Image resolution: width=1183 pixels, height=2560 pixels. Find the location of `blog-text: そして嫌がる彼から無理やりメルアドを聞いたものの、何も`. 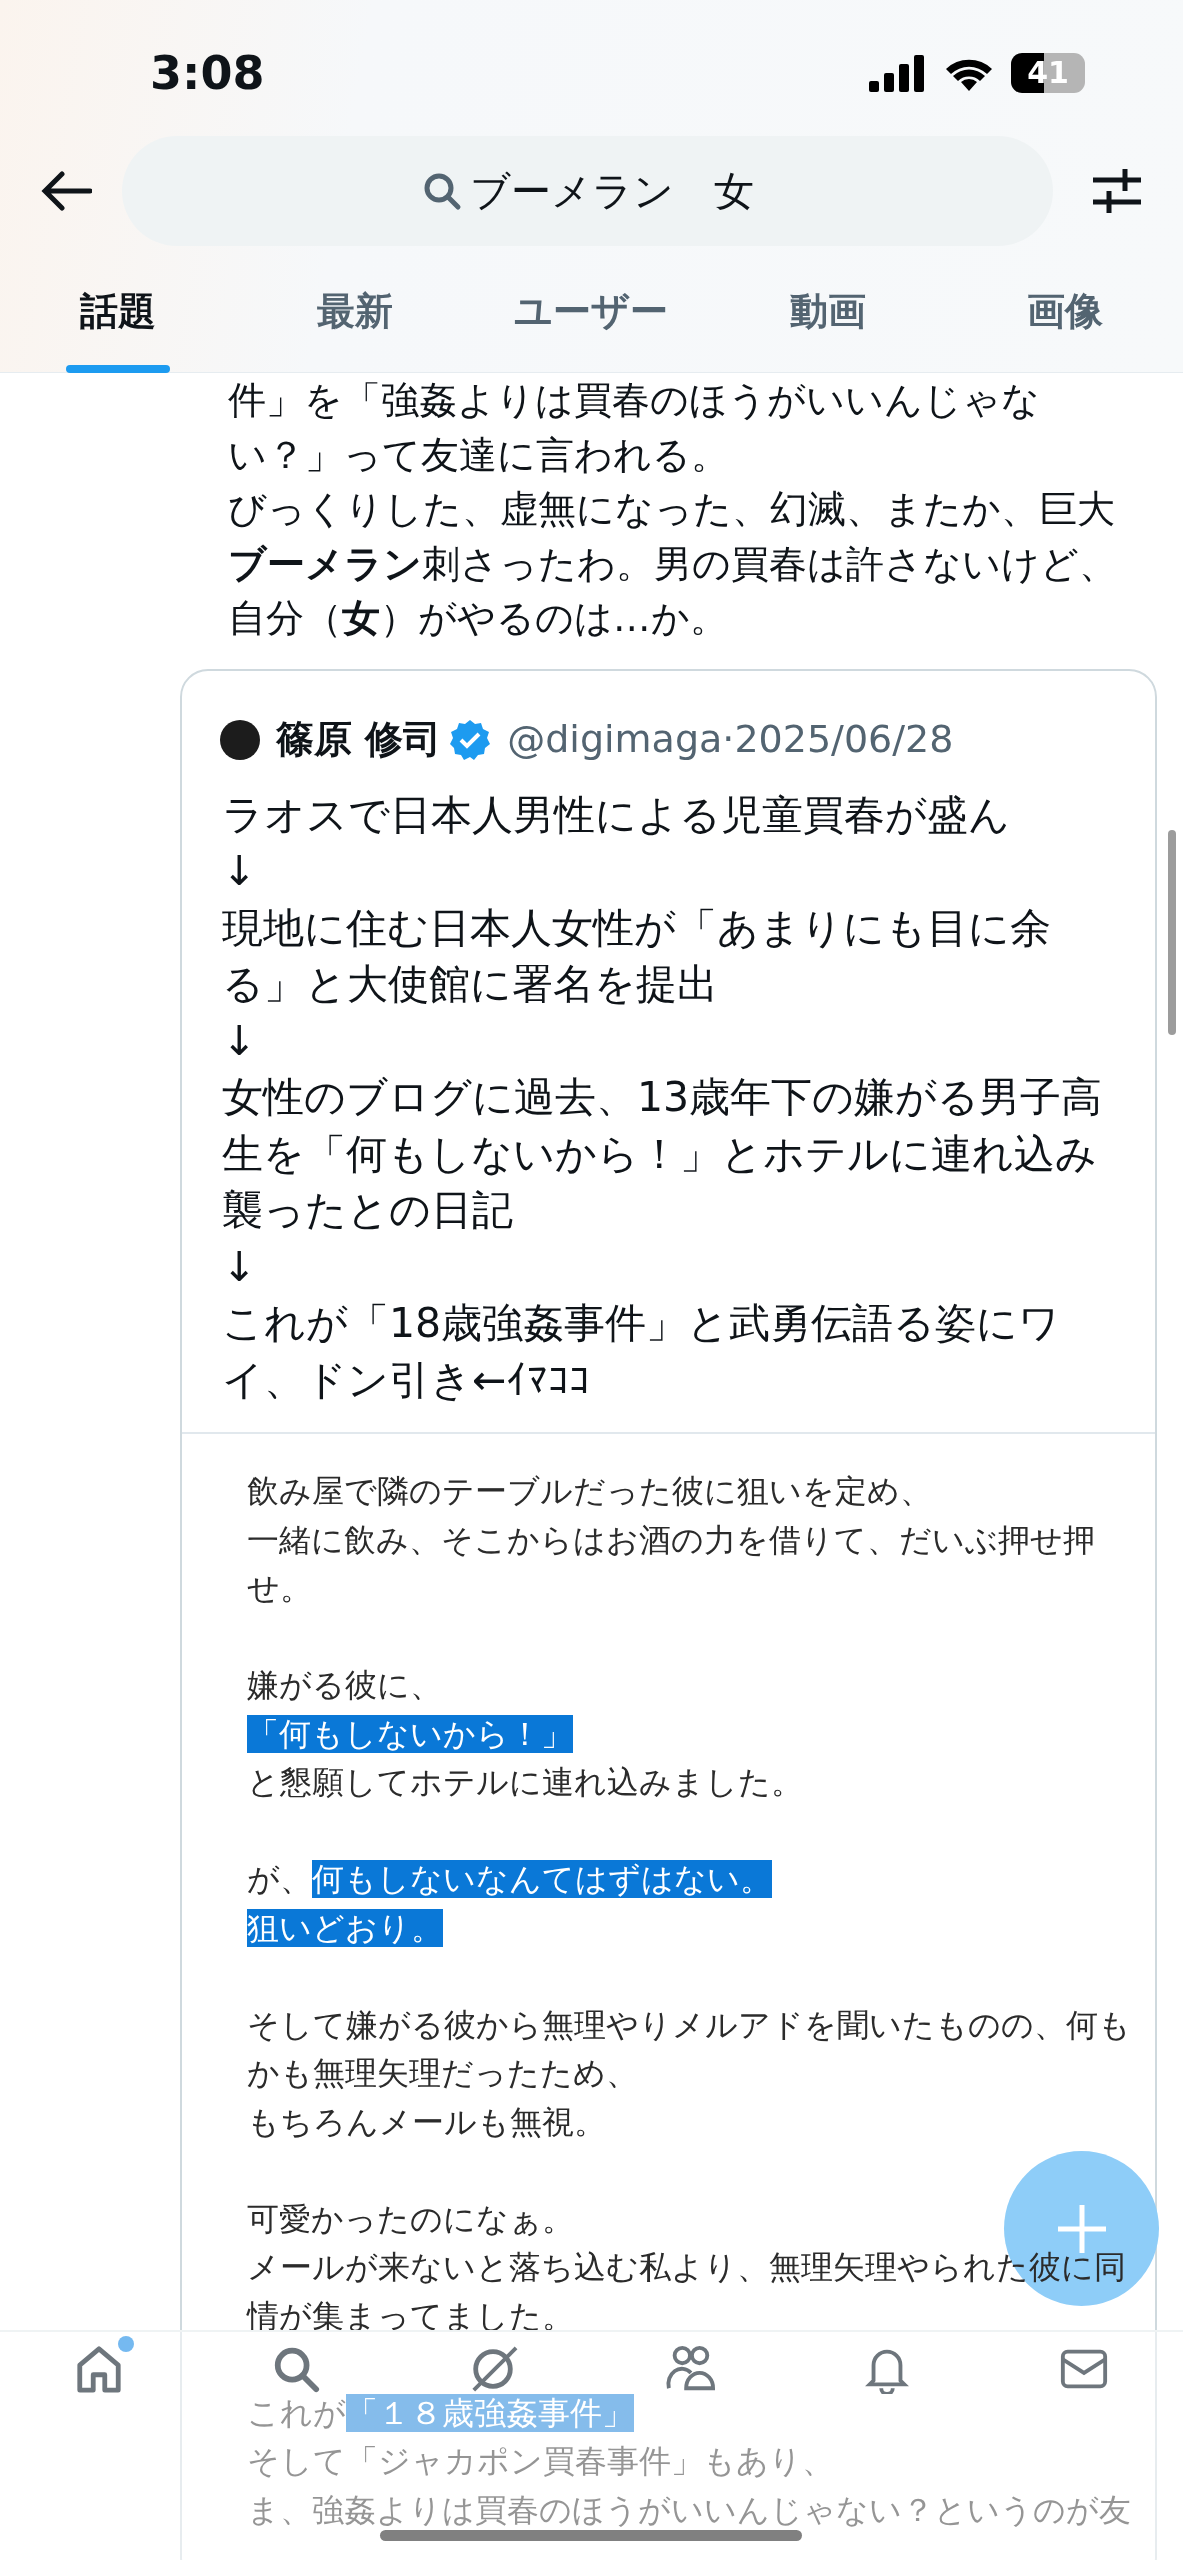

blog-text: そして嫌がる彼から無理やりメルアドを聞いたものの、何も is located at coordinates (689, 2024).